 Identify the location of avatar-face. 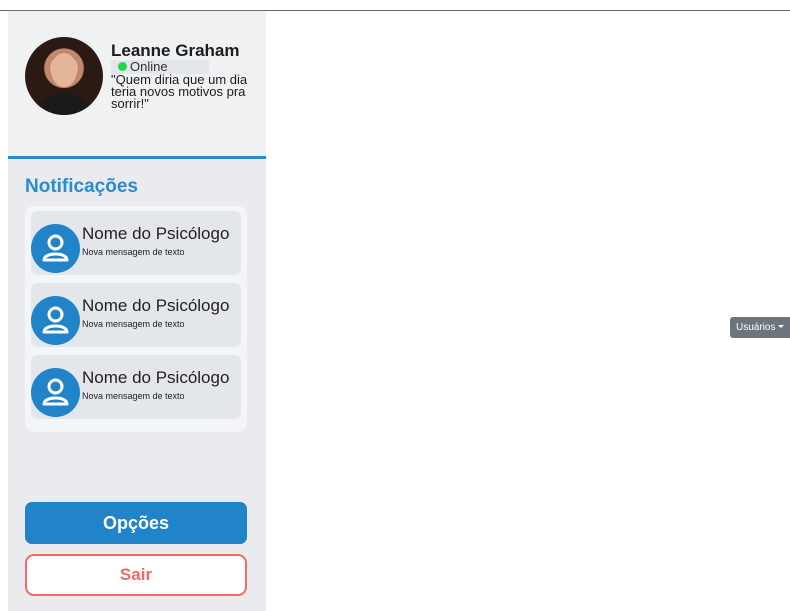
(64, 70).